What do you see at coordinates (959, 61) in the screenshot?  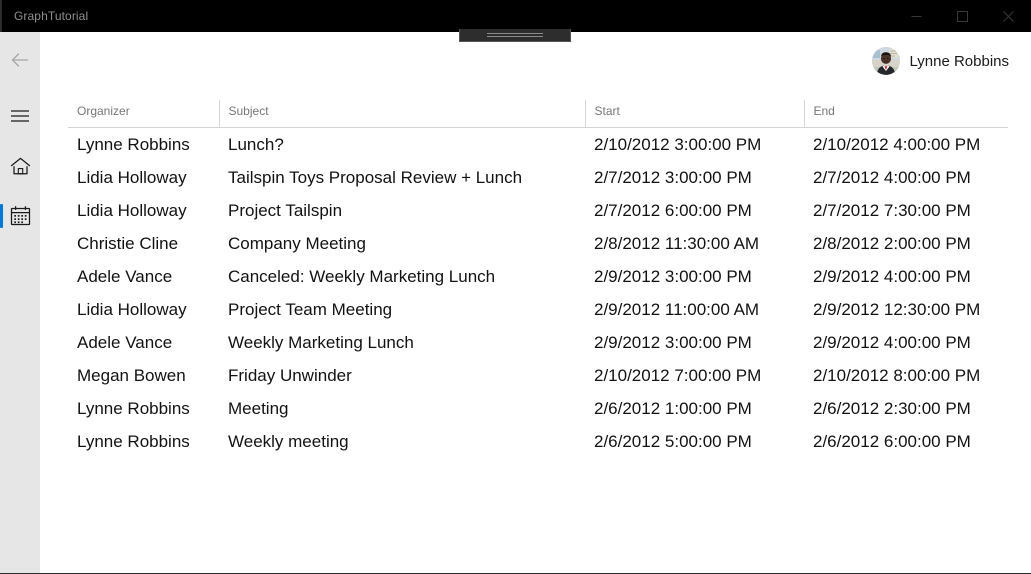 I see `user-name-label: Lynne Robbins` at bounding box center [959, 61].